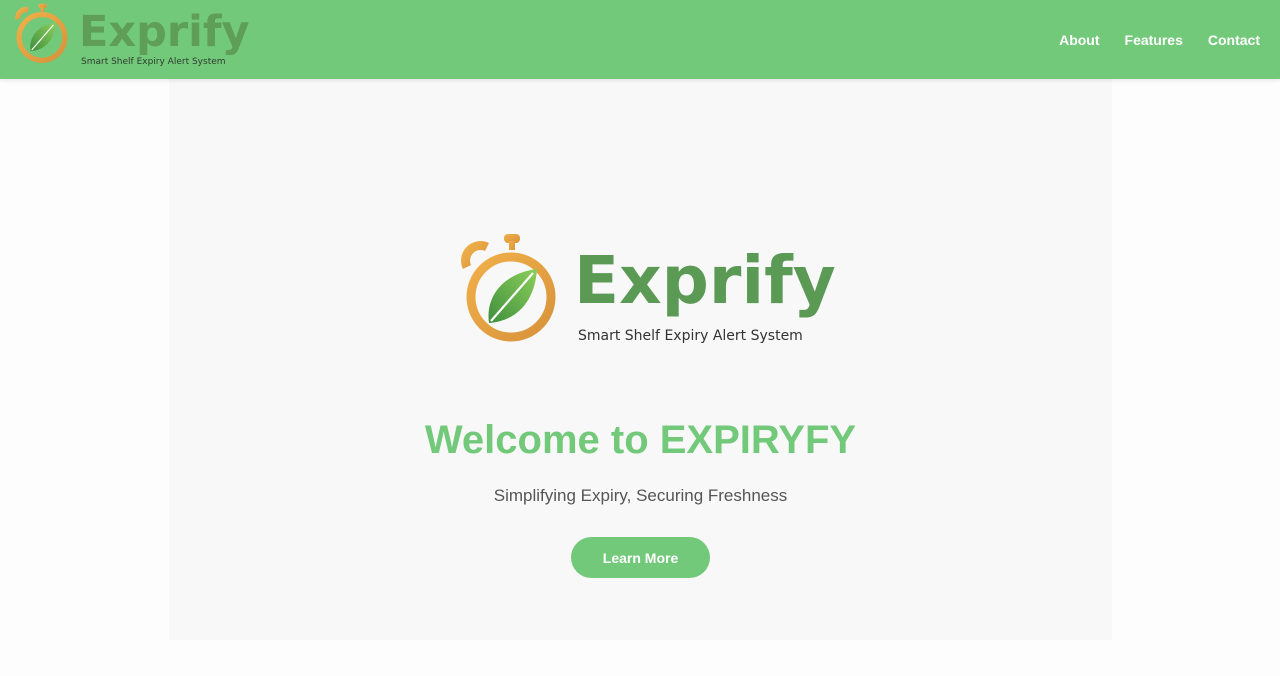 The height and width of the screenshot is (676, 1280). I want to click on main-nav: About Features Contact, so click(1159, 39).